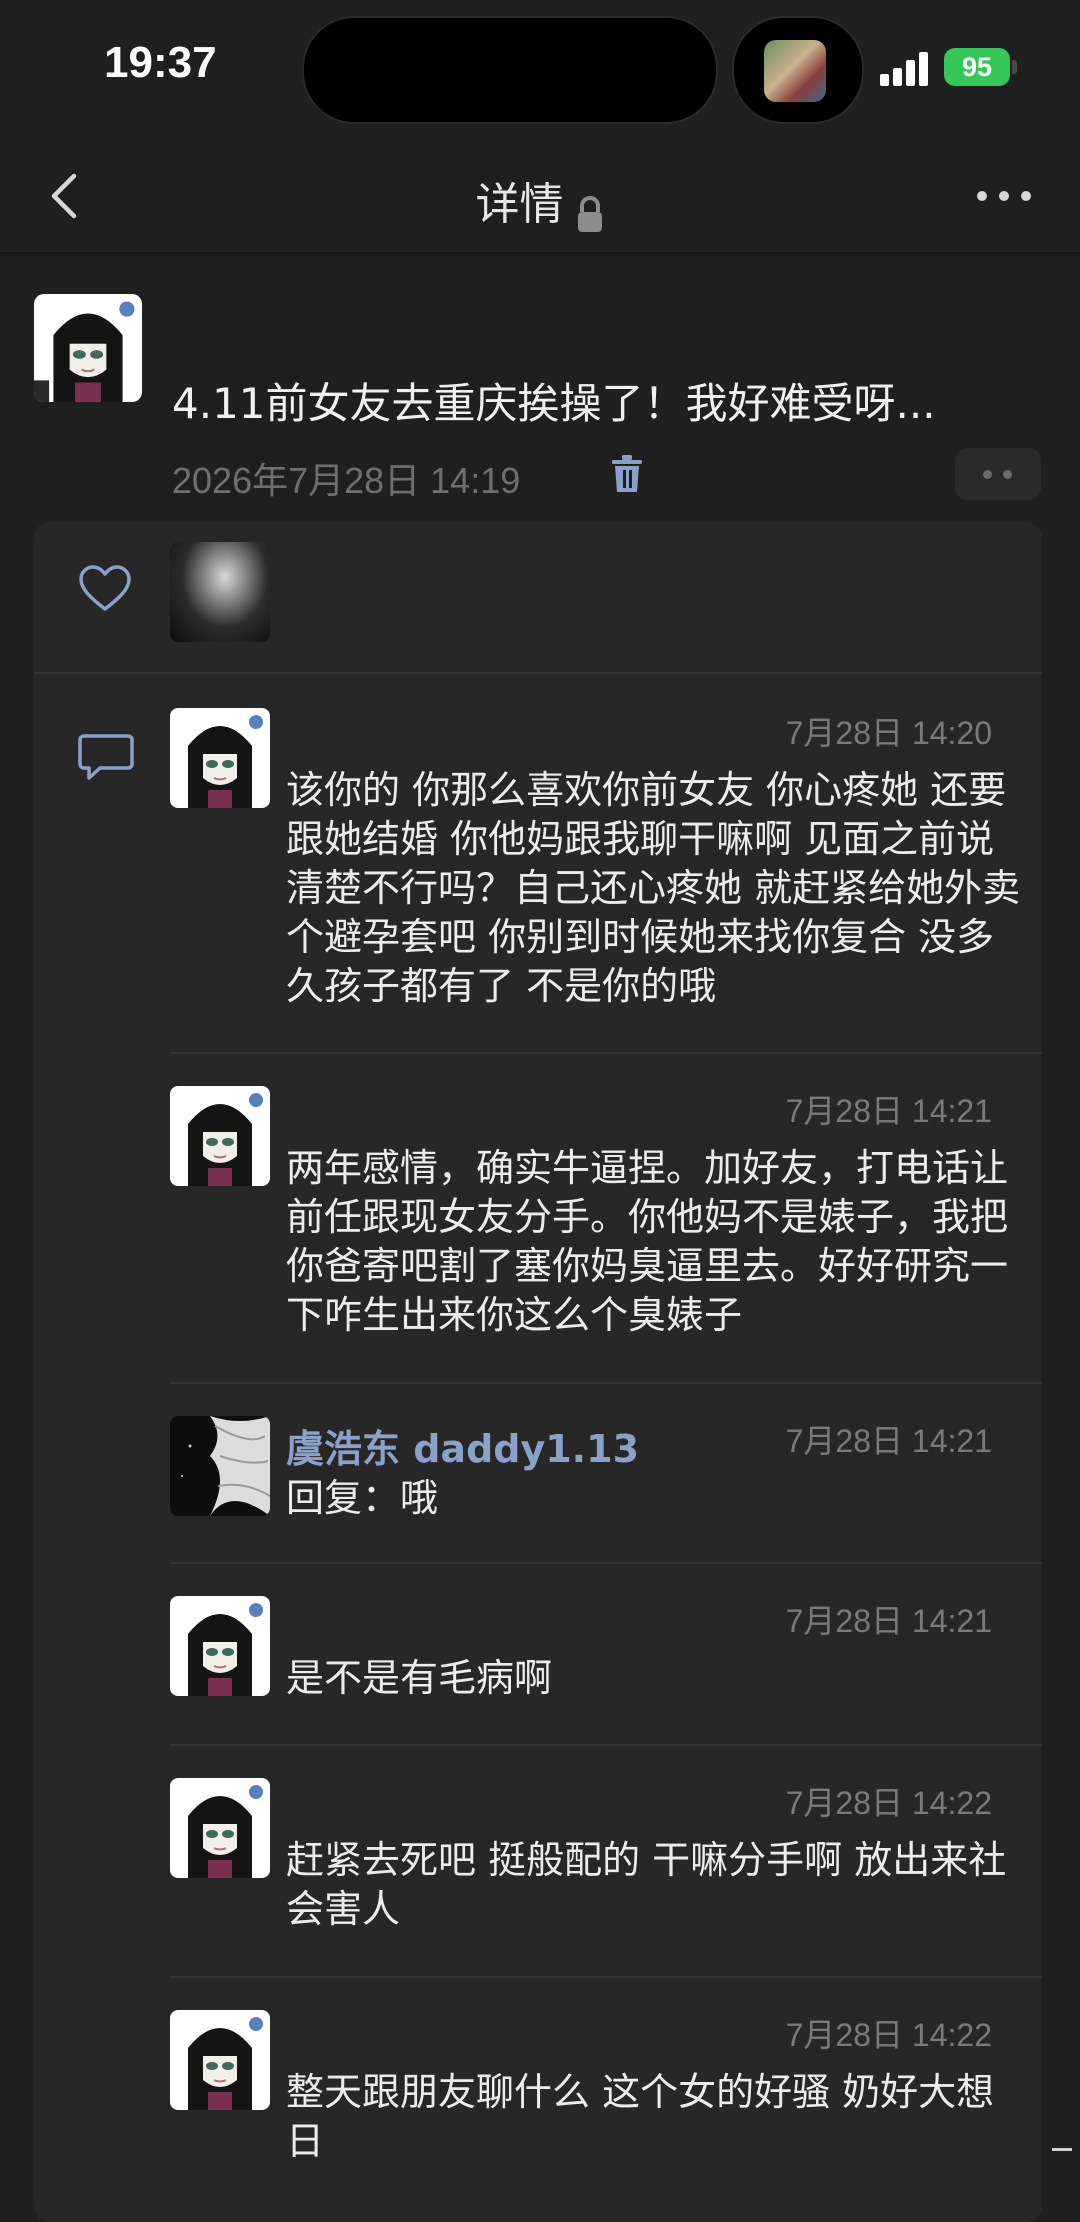 The width and height of the screenshot is (1080, 2222). I want to click on battery-icon: 95, so click(977, 67).